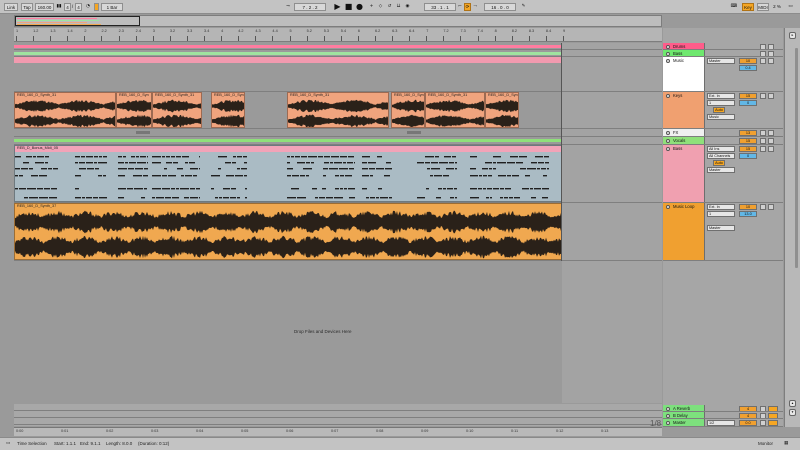  What do you see at coordinates (786, 443) in the screenshot?
I see `midi-track-icon: ▦` at bounding box center [786, 443].